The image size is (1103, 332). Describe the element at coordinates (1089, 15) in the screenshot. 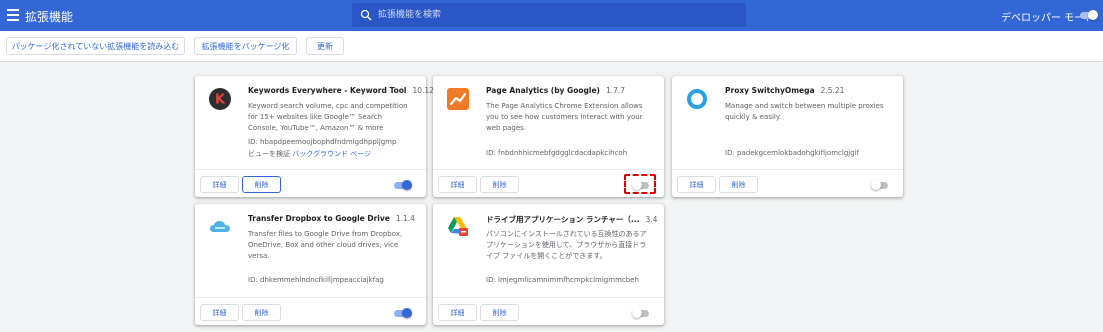

I see `devmode-toggle` at that location.